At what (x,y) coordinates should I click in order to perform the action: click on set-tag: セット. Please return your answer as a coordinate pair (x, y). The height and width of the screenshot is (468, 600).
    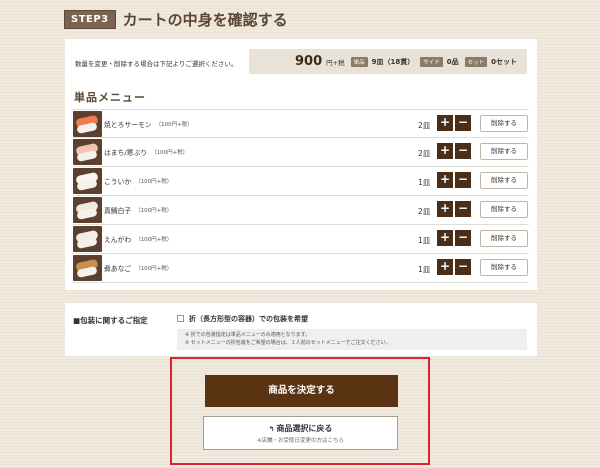
    Looking at the image, I should click on (476, 61).